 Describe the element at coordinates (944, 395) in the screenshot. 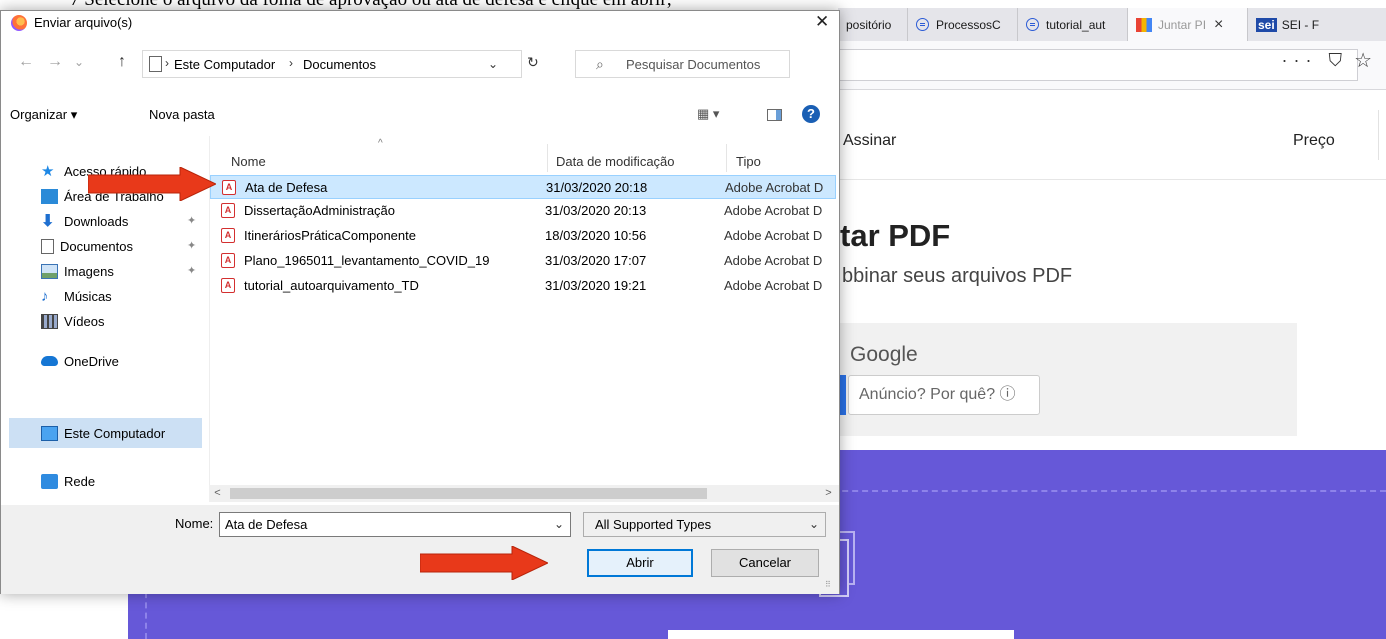

I see `ad-why-button: Anúncio? Por quê? ⓘ` at that location.